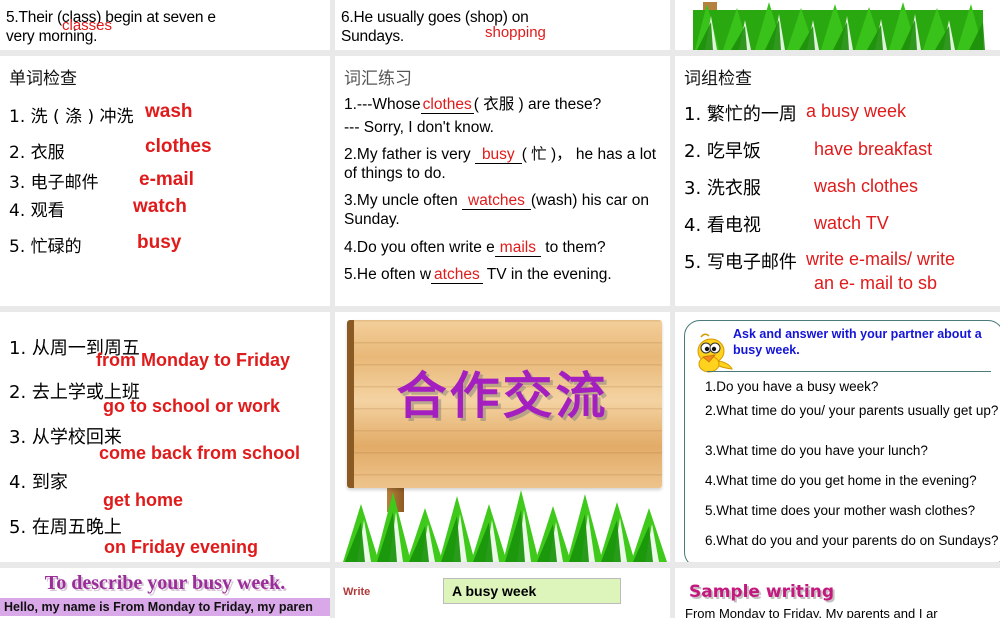  Describe the element at coordinates (143, 500) in the screenshot. I see `phrase-answer: get home` at that location.